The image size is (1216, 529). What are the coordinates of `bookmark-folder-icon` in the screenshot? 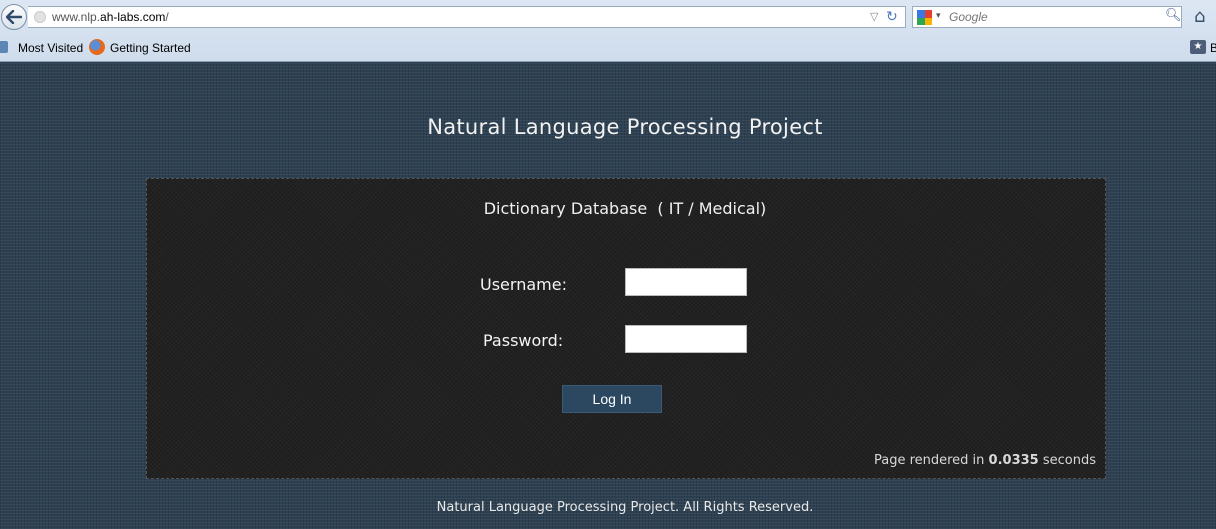 It's located at (4, 47).